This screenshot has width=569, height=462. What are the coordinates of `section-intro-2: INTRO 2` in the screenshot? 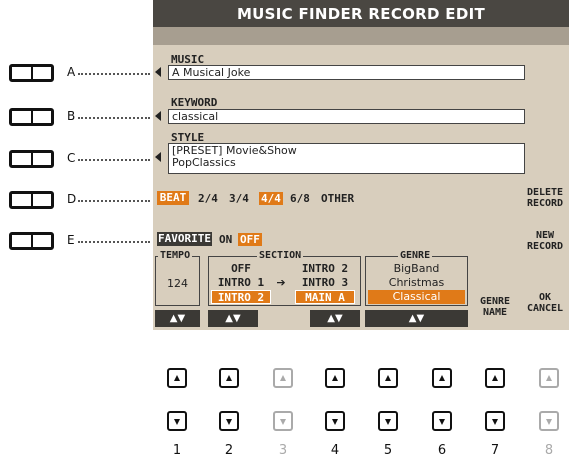 It's located at (325, 268).